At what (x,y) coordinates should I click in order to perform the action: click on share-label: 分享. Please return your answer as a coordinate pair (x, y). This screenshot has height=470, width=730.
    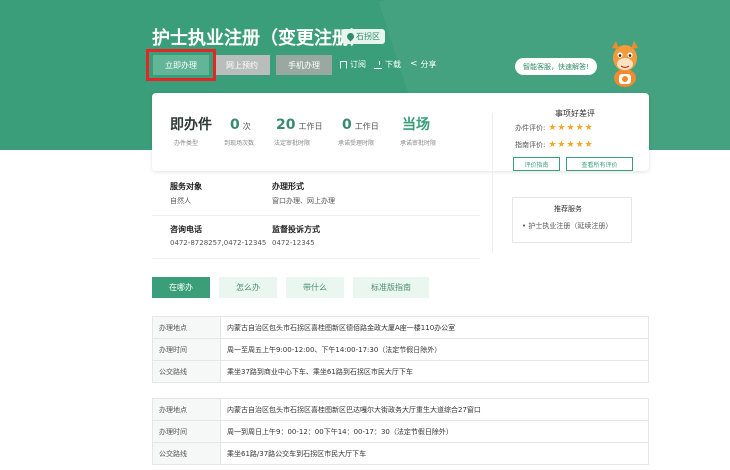
    Looking at the image, I should click on (428, 64).